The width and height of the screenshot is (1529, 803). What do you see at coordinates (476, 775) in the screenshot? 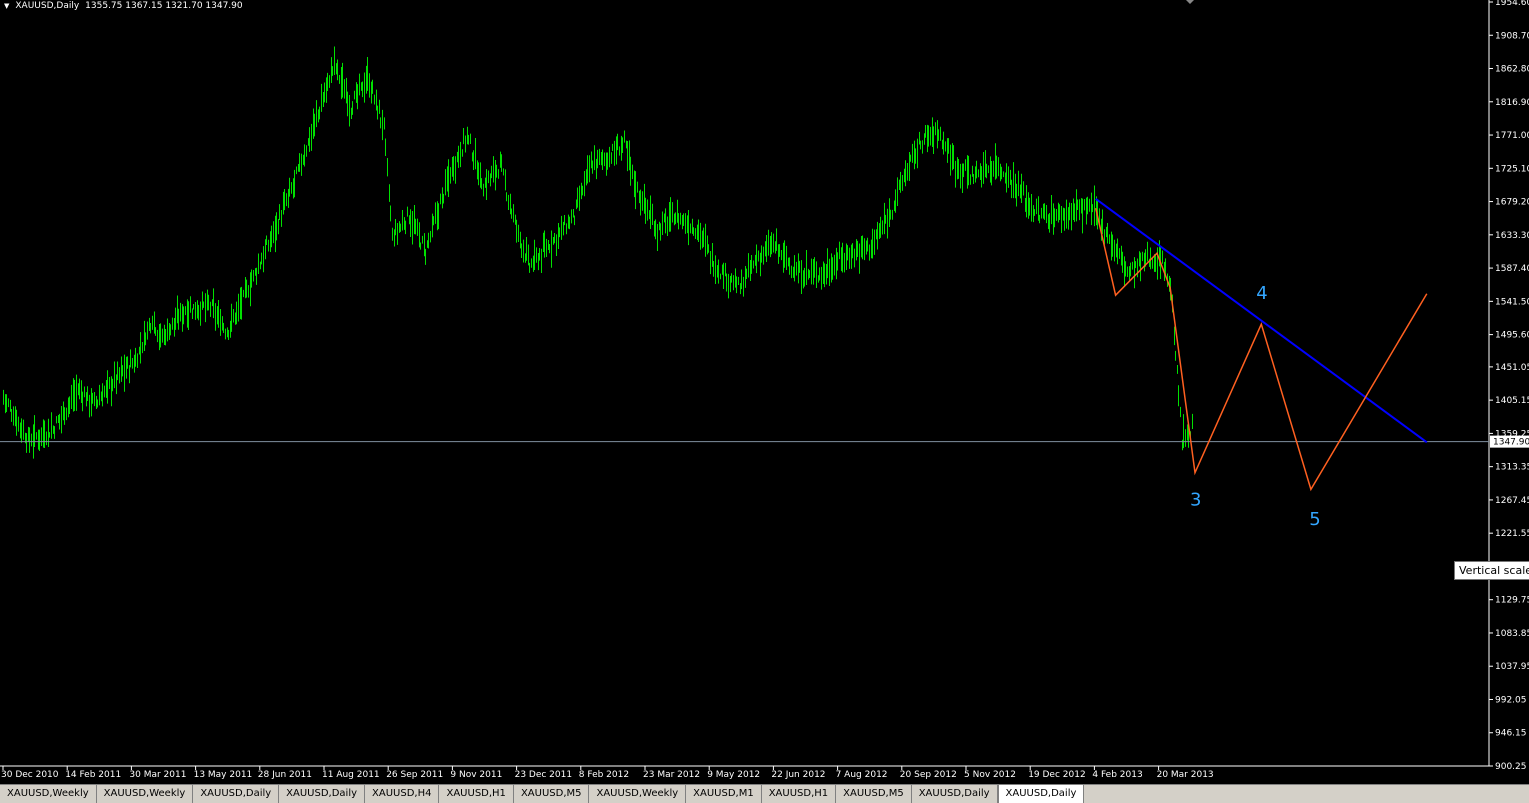
I see `time-tick-label: 9 Nov 2011` at bounding box center [476, 775].